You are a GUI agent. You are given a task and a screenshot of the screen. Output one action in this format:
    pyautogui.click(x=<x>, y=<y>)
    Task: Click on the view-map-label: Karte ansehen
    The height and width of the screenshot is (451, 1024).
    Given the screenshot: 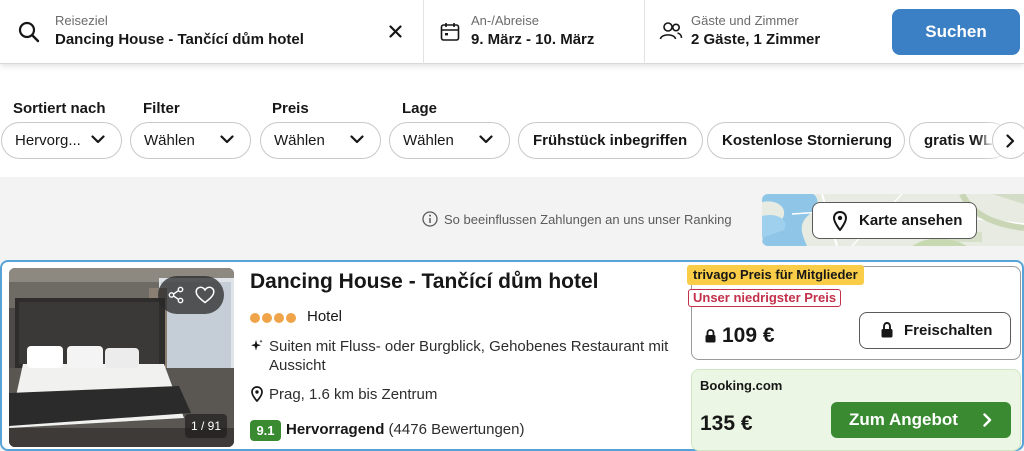 What is the action you would take?
    pyautogui.click(x=911, y=220)
    